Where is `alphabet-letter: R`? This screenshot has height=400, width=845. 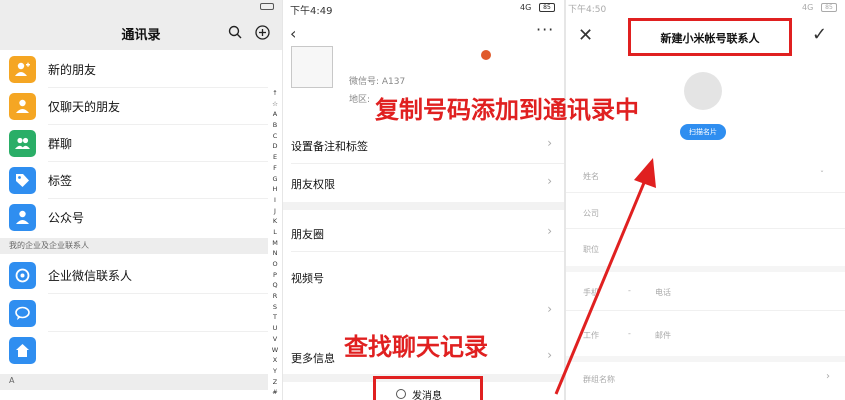
alphabet-letter: R is located at coordinates (275, 296).